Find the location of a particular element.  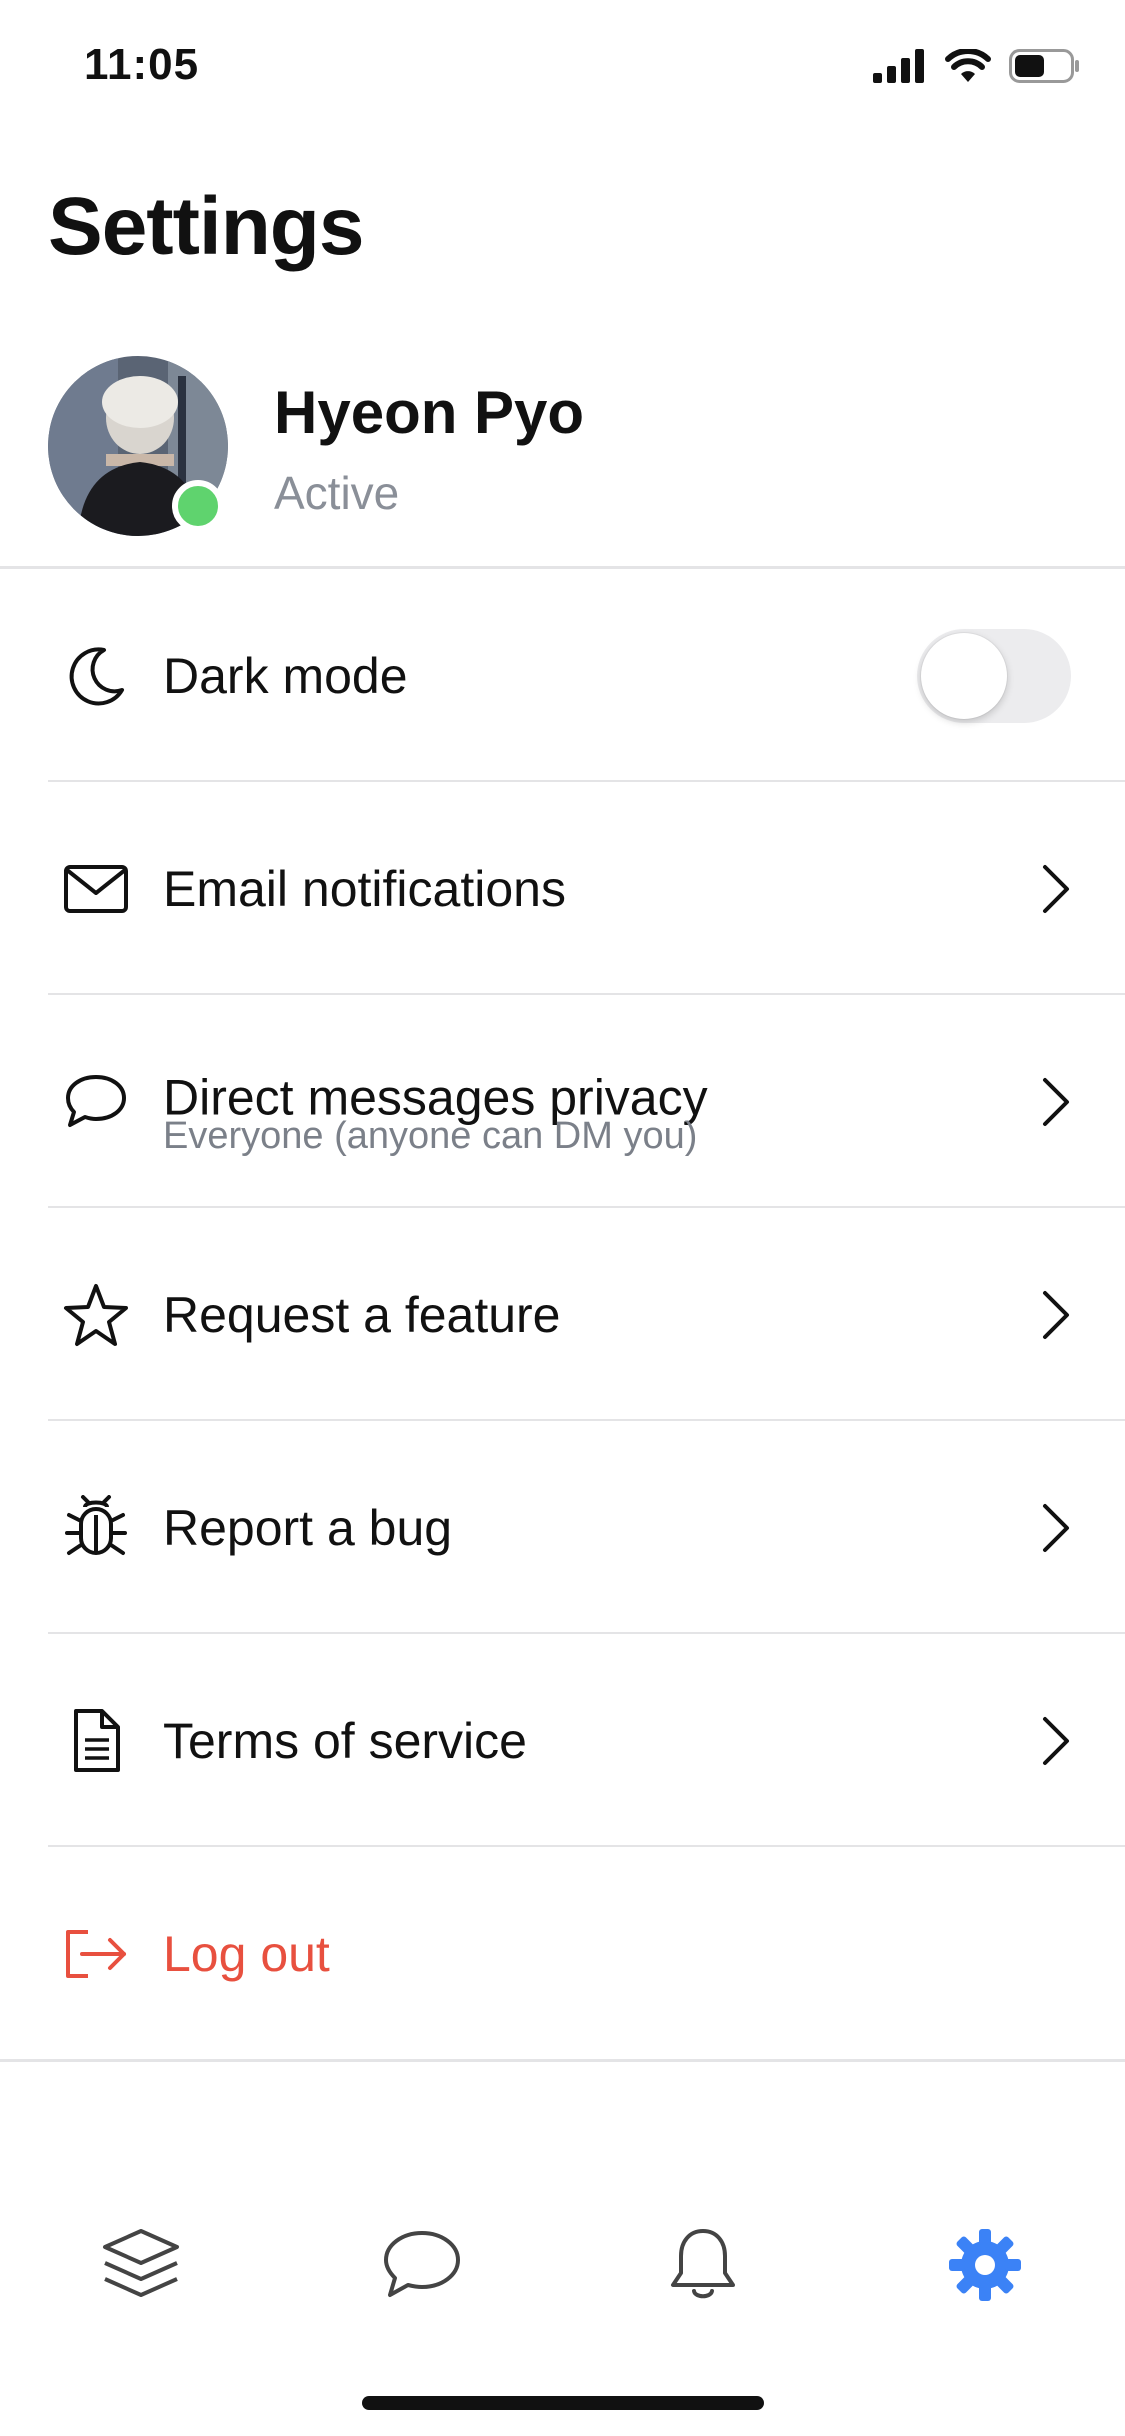

tab-feed is located at coordinates (141, 2265).